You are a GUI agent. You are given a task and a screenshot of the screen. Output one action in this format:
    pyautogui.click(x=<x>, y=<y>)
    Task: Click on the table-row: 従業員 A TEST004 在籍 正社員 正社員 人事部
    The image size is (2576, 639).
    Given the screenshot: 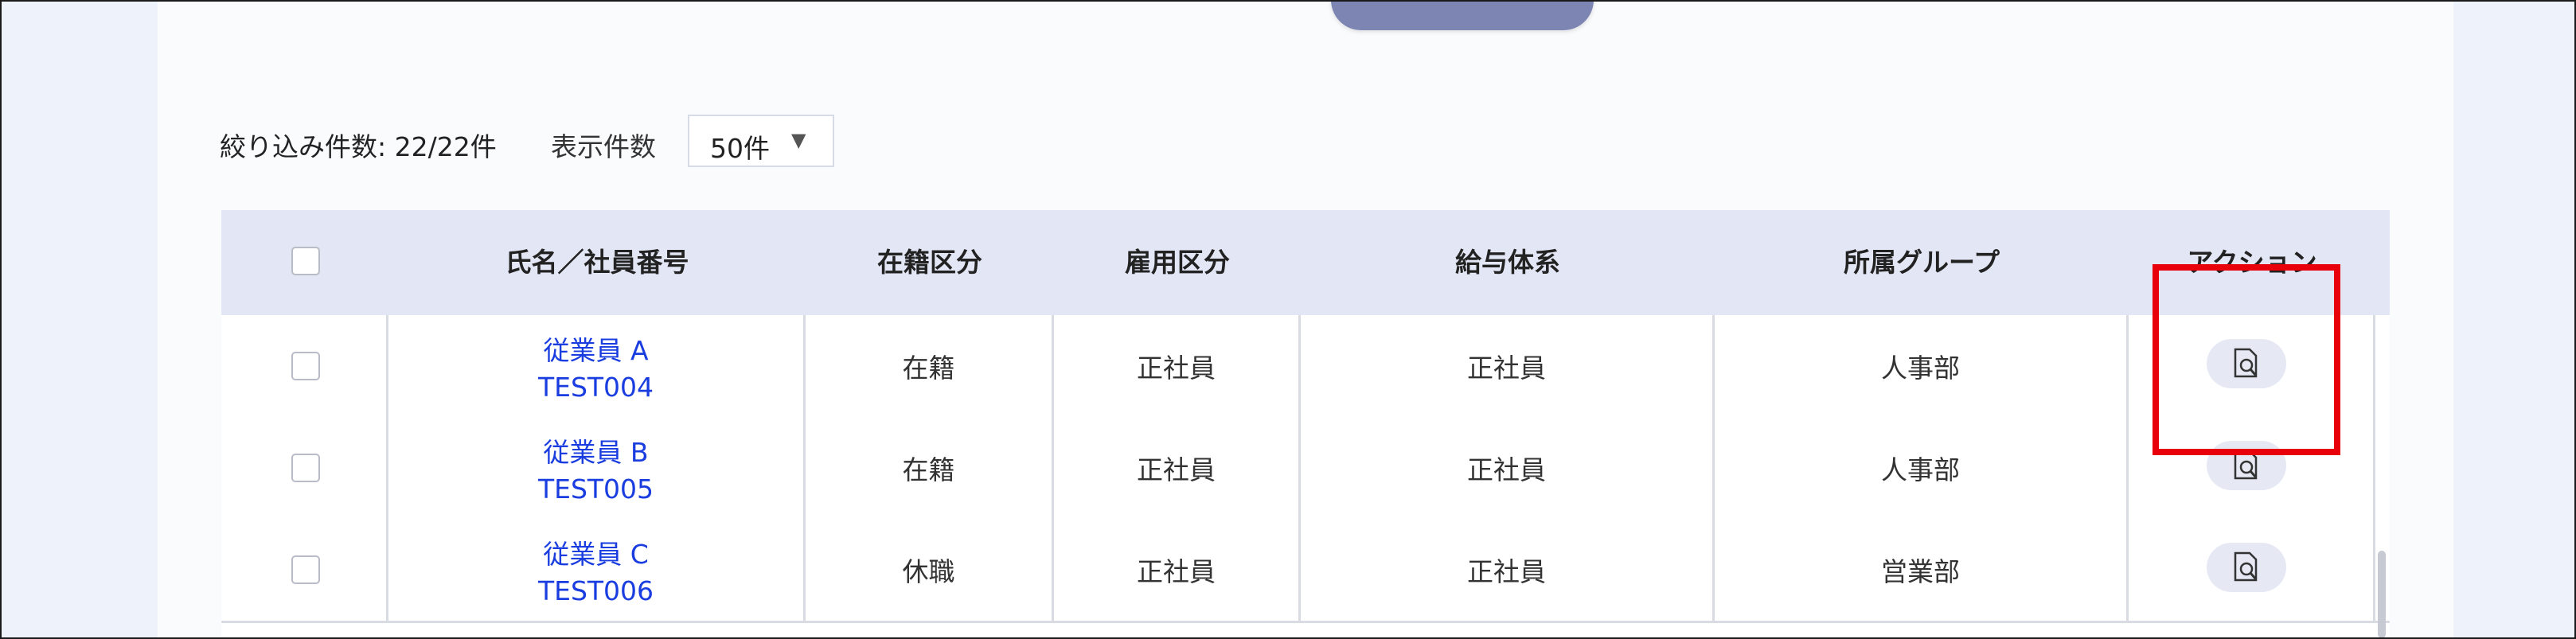 What is the action you would take?
    pyautogui.click(x=1305, y=367)
    